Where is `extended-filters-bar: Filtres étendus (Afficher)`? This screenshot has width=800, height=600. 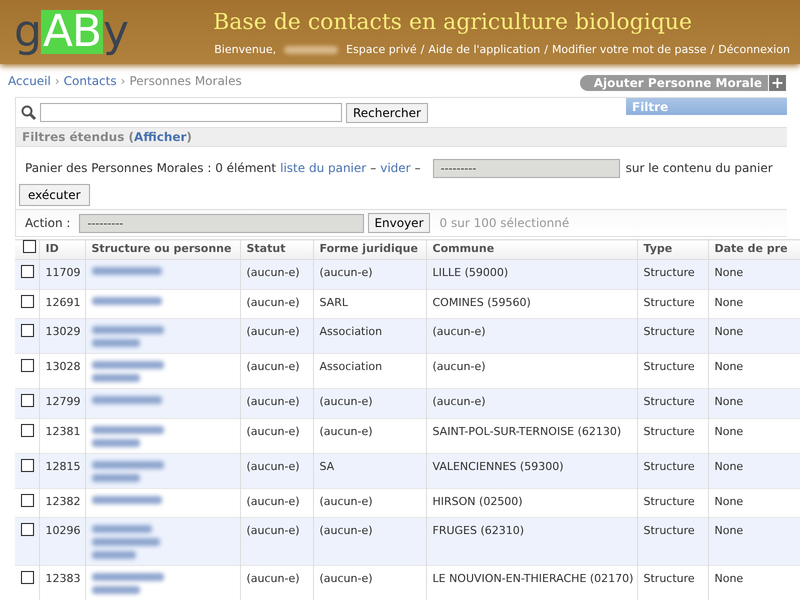
extended-filters-bar: Filtres étendus (Afficher) is located at coordinates (401, 137).